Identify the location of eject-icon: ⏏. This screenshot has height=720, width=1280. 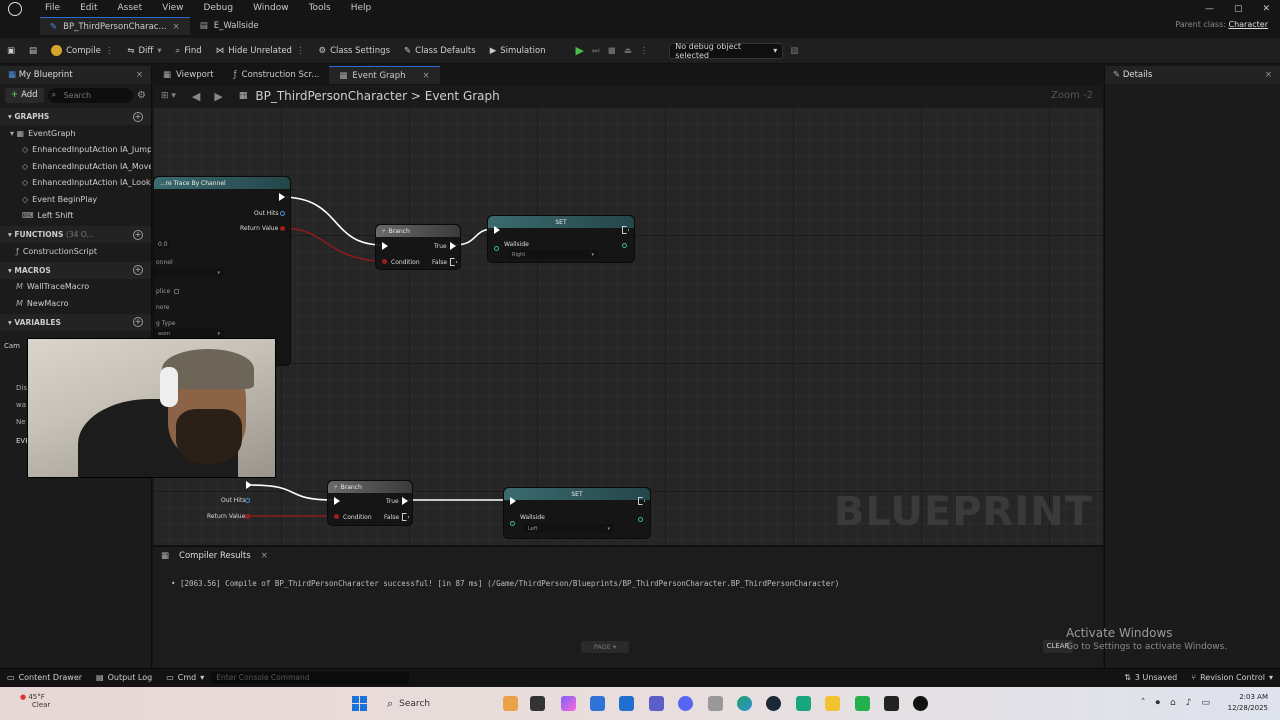
(628, 51).